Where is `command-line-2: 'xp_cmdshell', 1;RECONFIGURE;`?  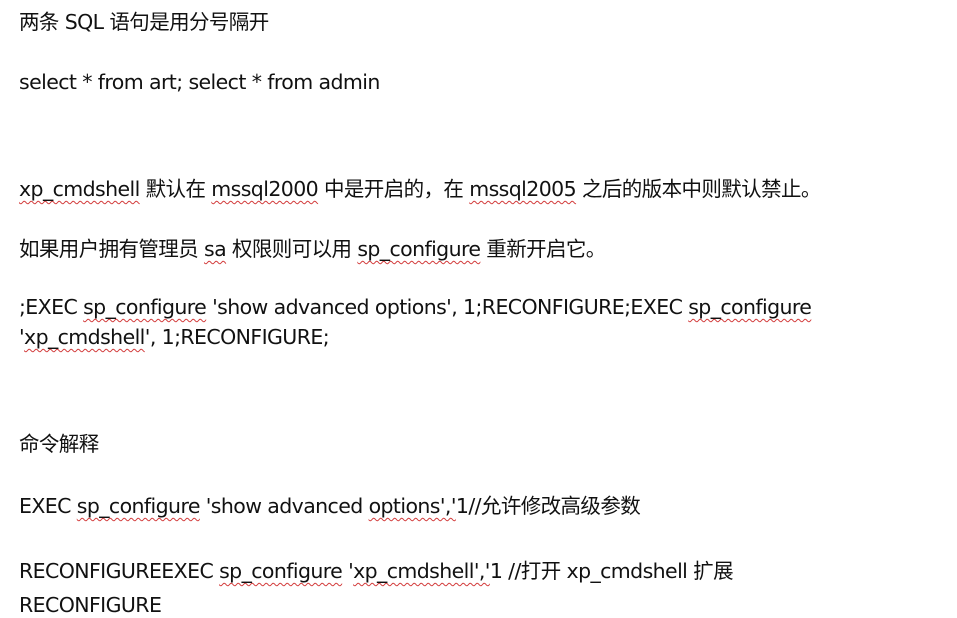
command-line-2: 'xp_cmdshell', 1;RECONFIGURE; is located at coordinates (174, 337).